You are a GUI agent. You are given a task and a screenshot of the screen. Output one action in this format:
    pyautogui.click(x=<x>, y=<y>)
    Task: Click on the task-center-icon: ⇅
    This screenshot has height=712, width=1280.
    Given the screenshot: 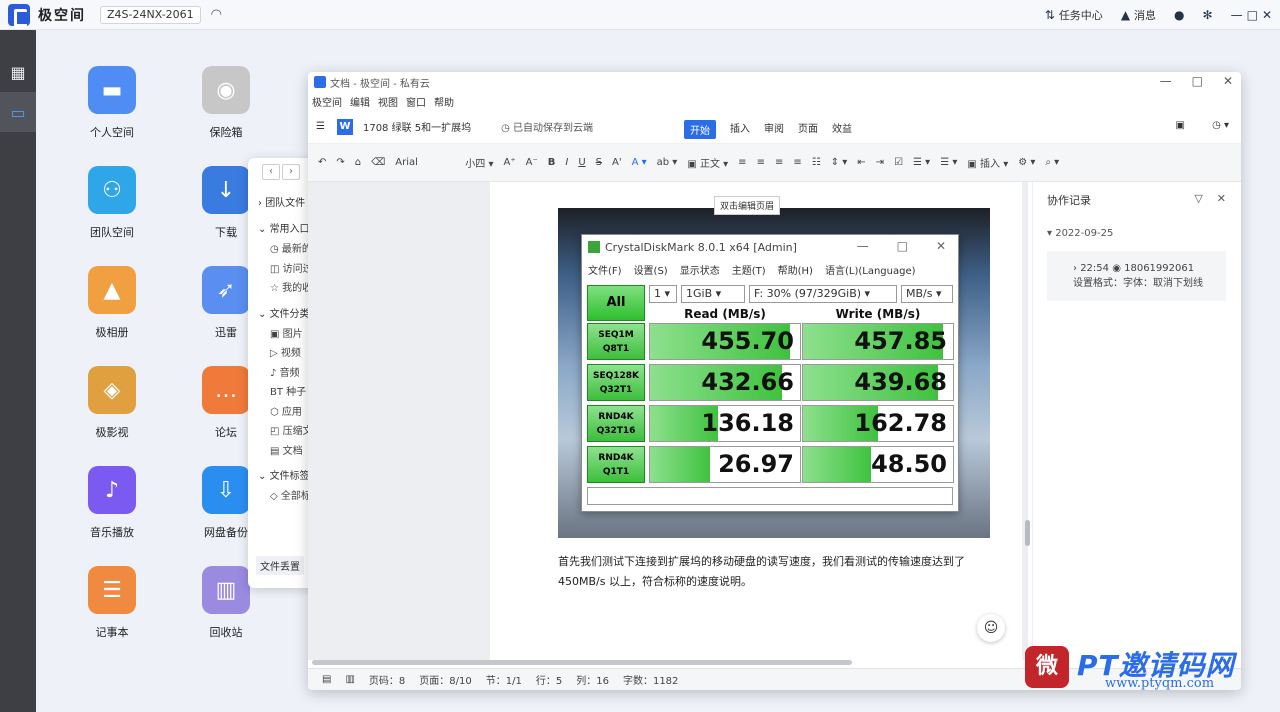 What is the action you would take?
    pyautogui.click(x=1050, y=15)
    